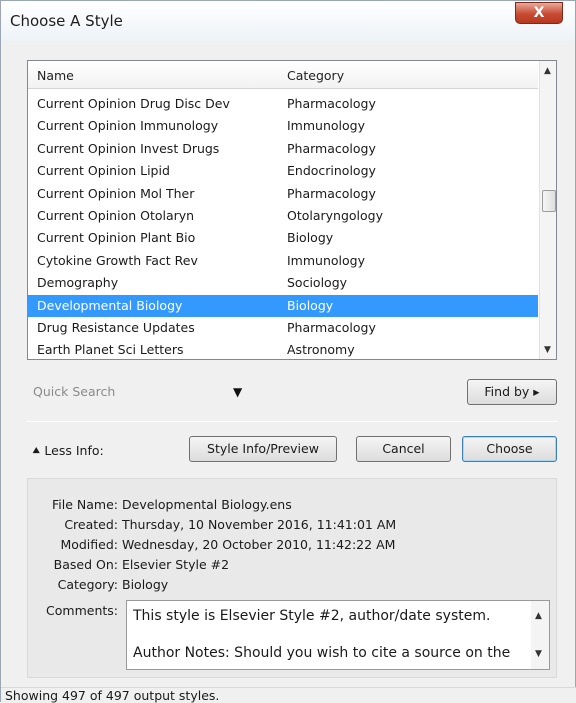 The height and width of the screenshot is (703, 576). What do you see at coordinates (549, 201) in the screenshot?
I see `scrollbar-thumb` at bounding box center [549, 201].